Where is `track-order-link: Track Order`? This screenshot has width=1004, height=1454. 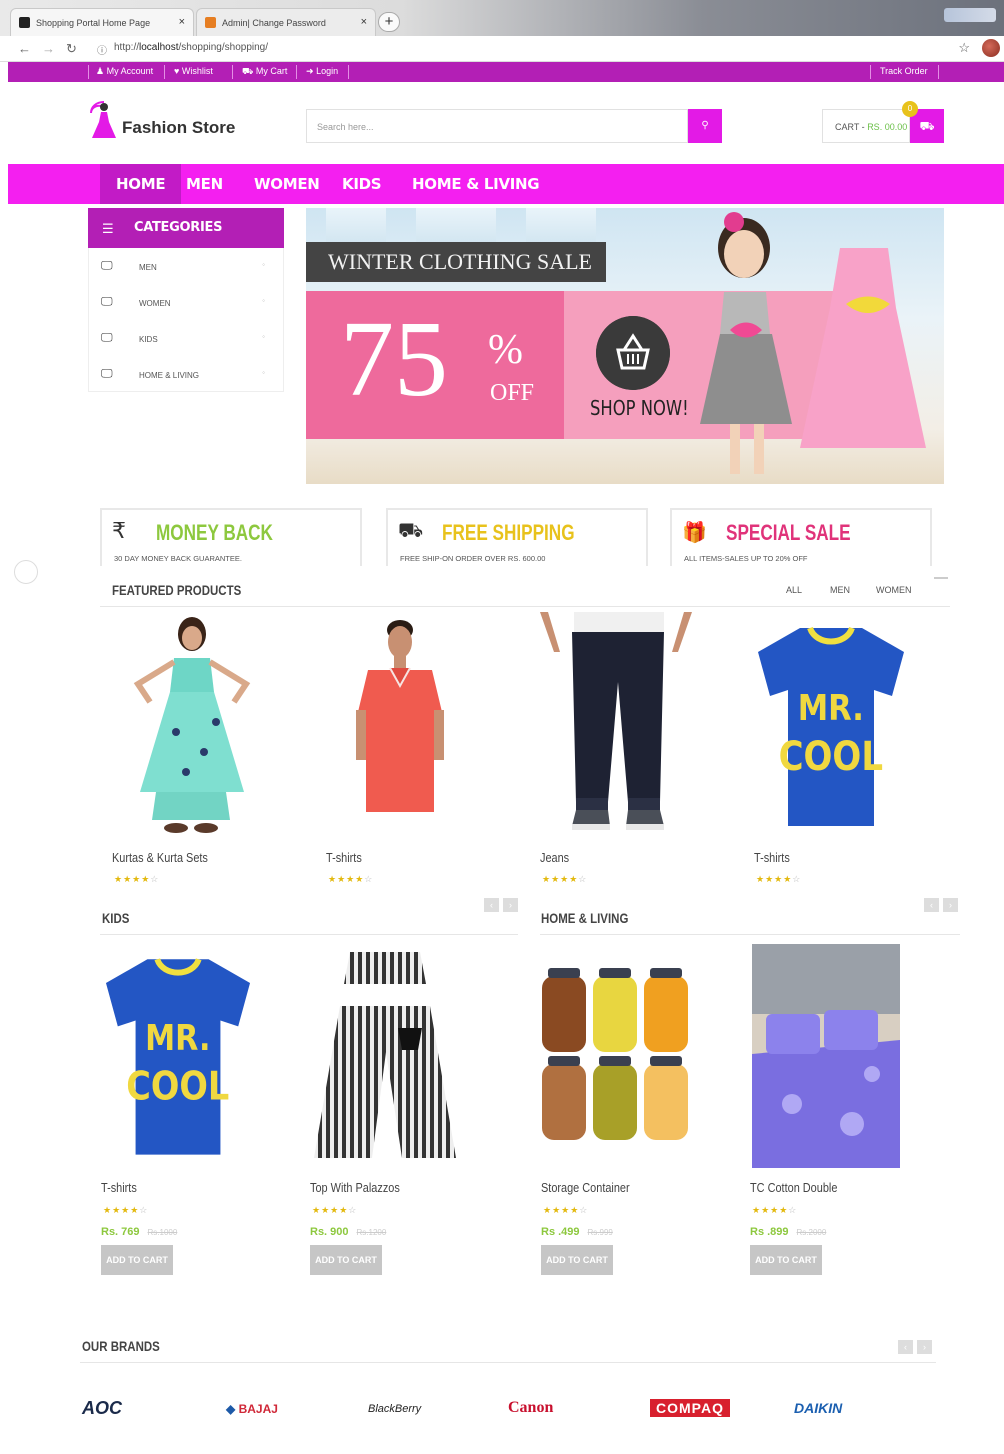 track-order-link: Track Order is located at coordinates (904, 71).